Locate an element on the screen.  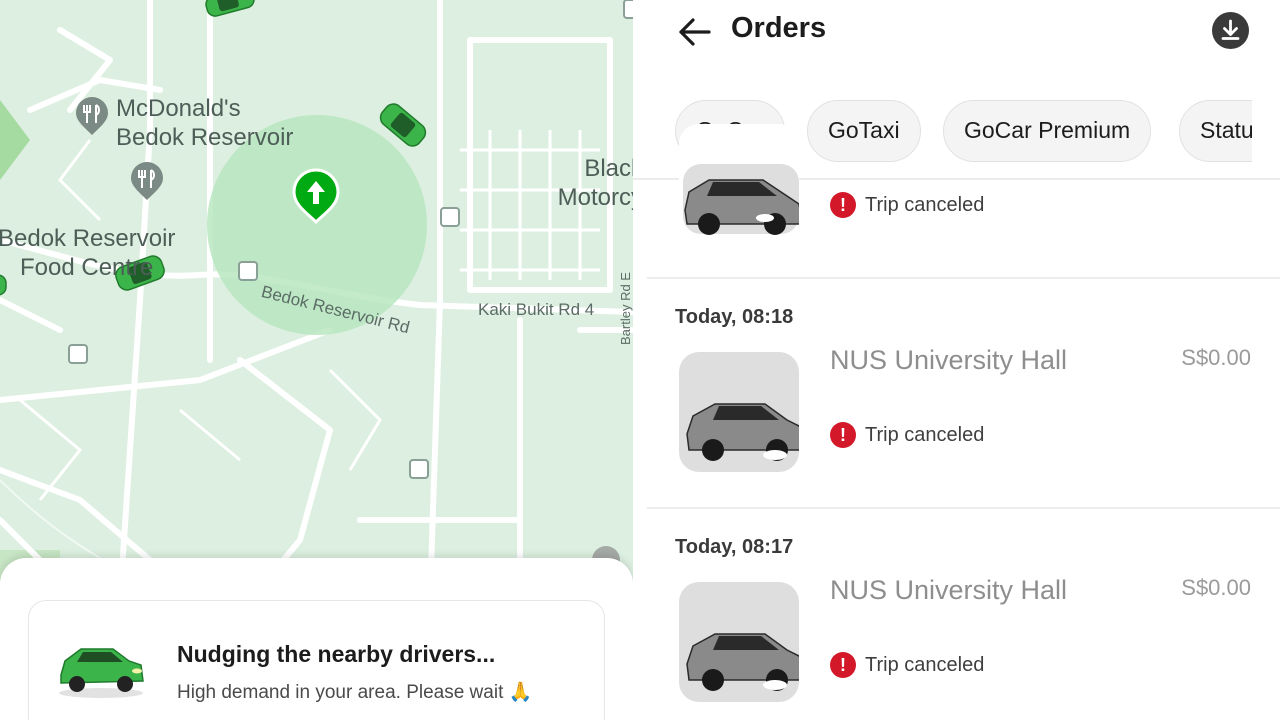
order-date: Today, 08:17 is located at coordinates (734, 547).